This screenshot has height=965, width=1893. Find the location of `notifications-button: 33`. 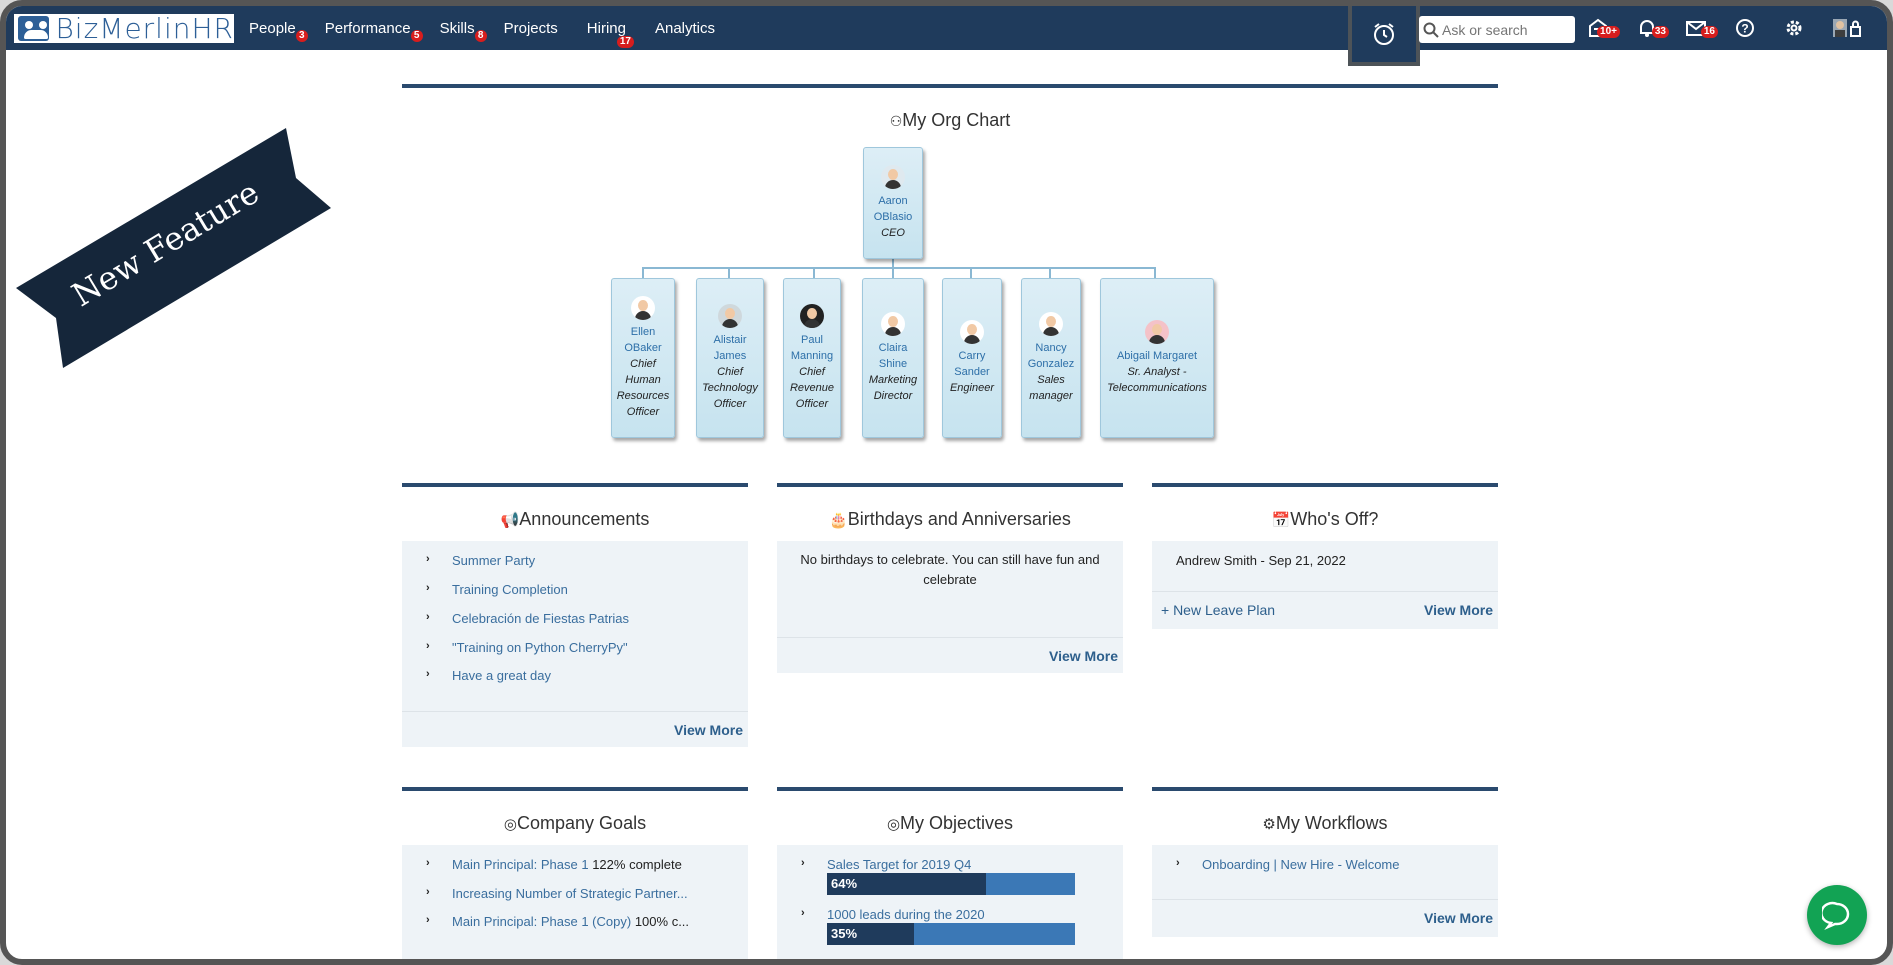

notifications-button: 33 is located at coordinates (1652, 28).